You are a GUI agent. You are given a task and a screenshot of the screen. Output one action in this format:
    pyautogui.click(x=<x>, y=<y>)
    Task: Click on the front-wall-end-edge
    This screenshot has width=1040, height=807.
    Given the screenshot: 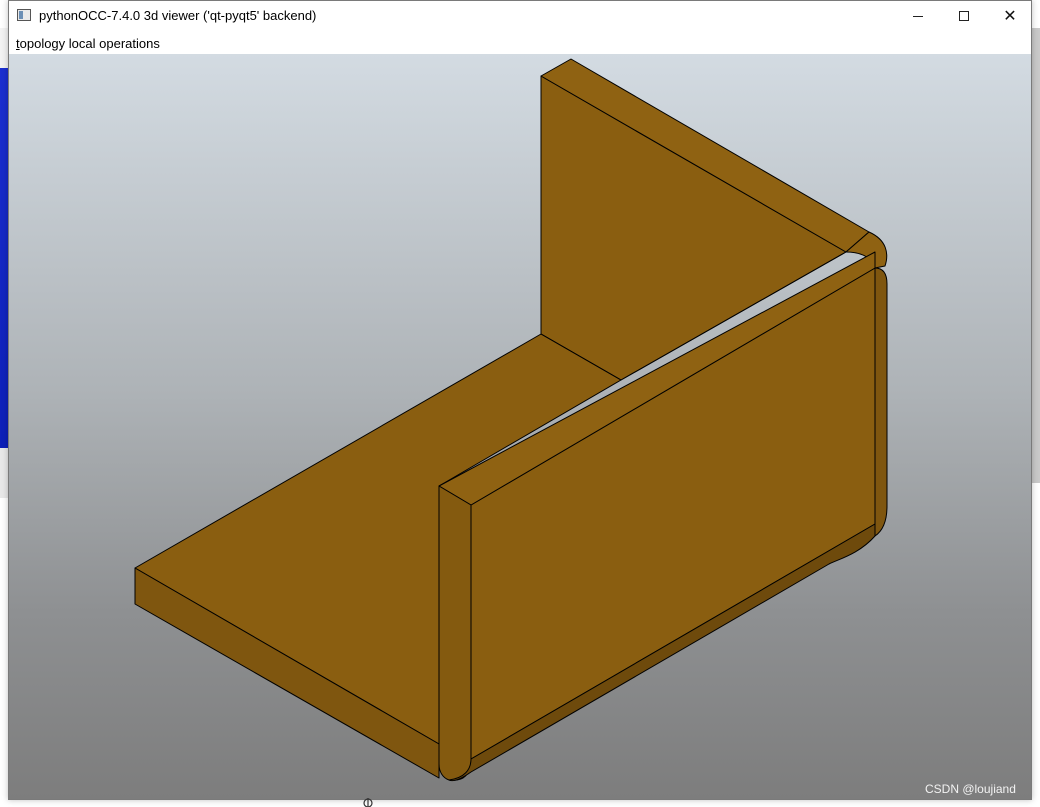 What is the action you would take?
    pyautogui.click(x=881, y=402)
    